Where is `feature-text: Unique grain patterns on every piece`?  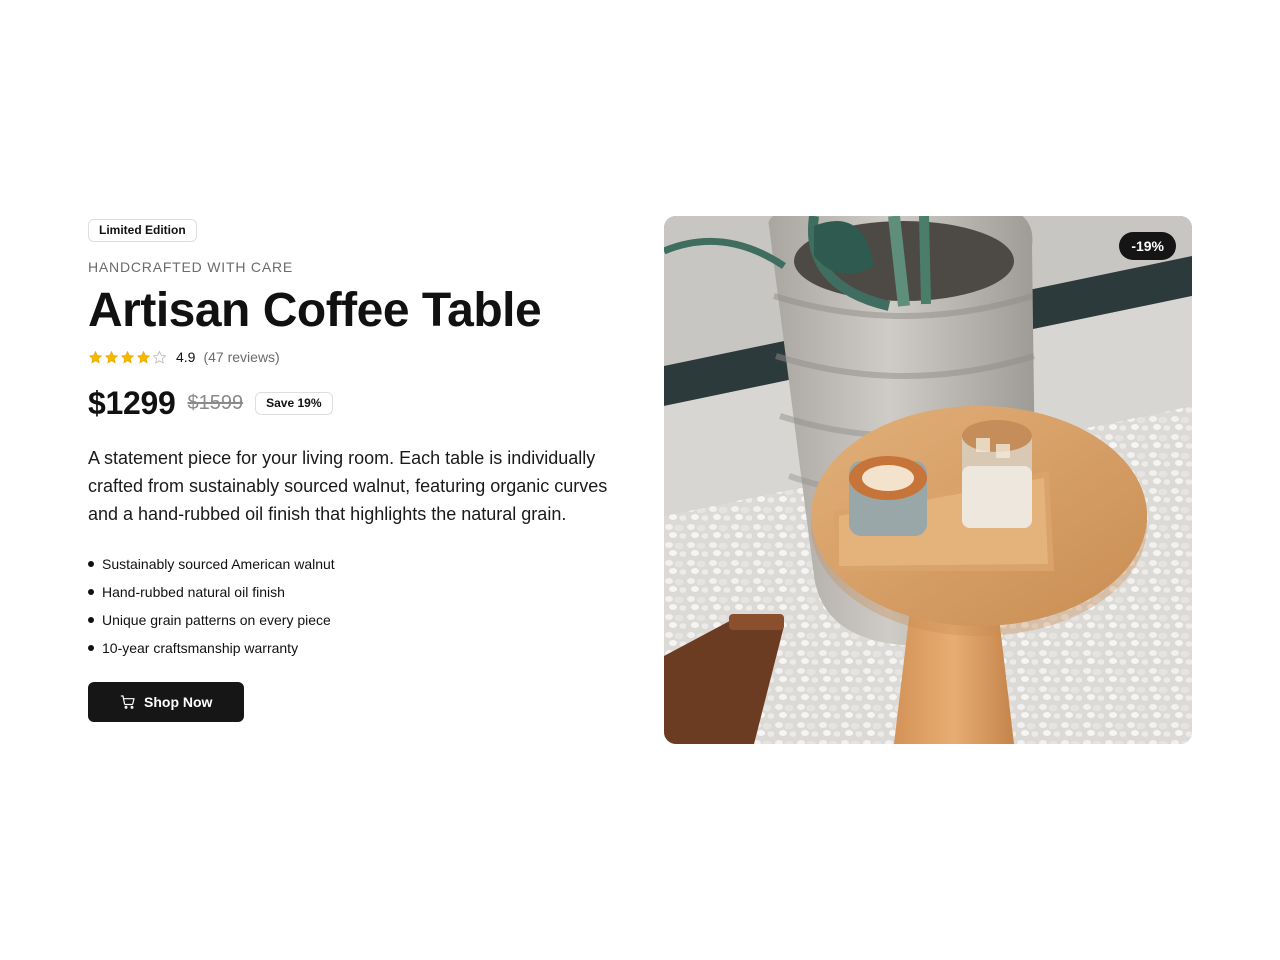 feature-text: Unique grain patterns on every piece is located at coordinates (216, 620).